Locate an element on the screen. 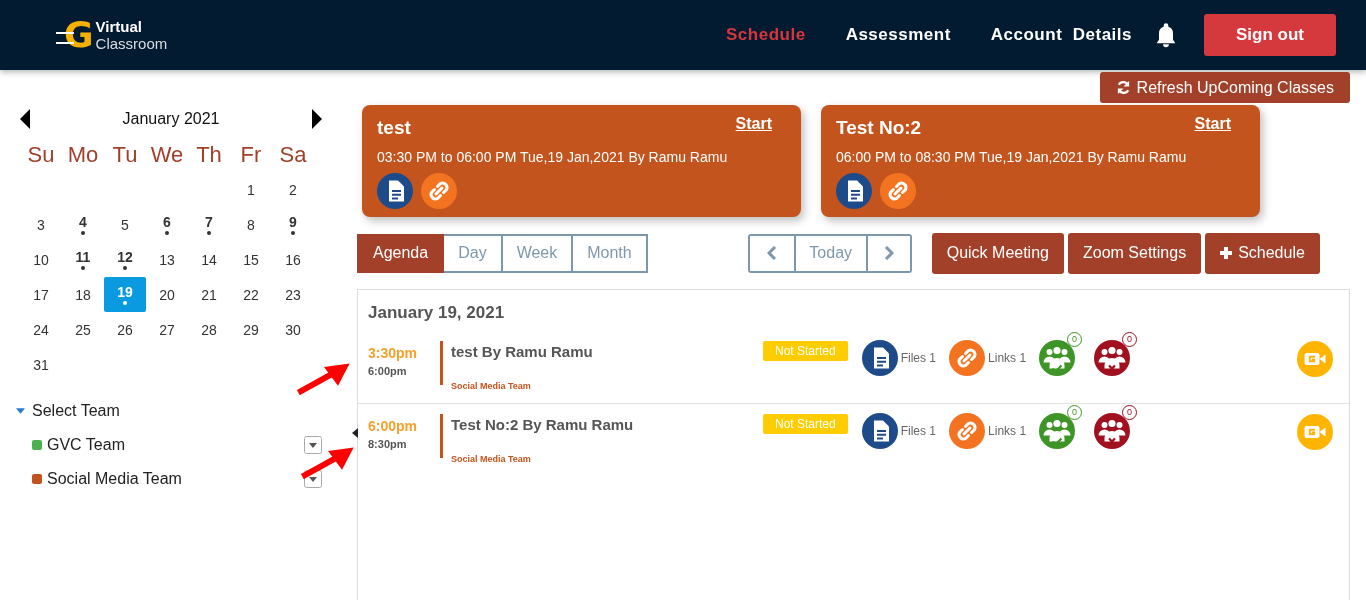 The image size is (1366, 600). calendar-day: 3 is located at coordinates (41, 224).